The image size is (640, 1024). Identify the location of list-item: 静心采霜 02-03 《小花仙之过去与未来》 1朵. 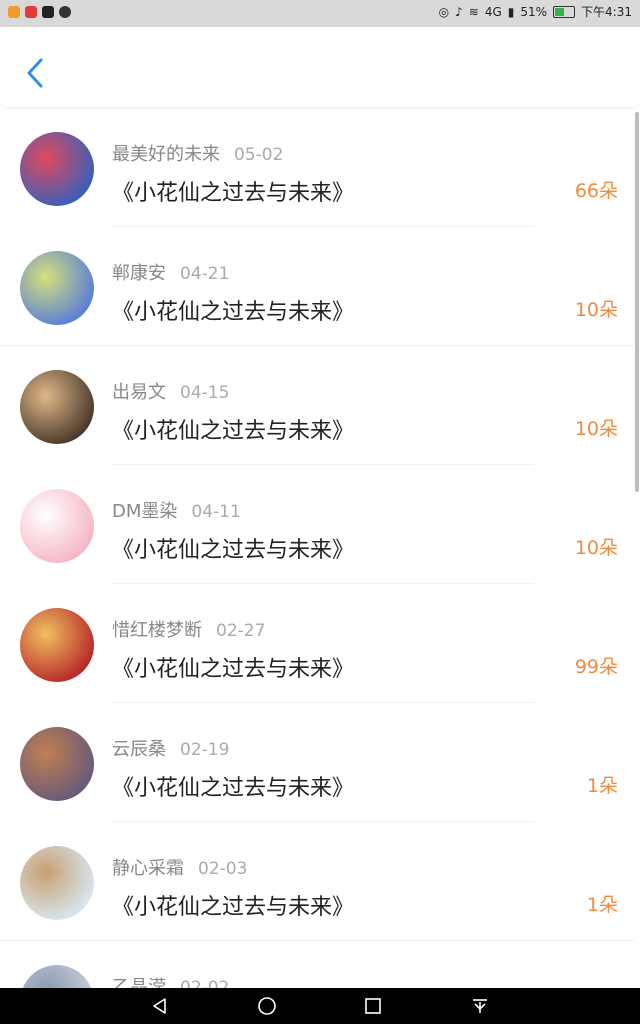
(317, 881).